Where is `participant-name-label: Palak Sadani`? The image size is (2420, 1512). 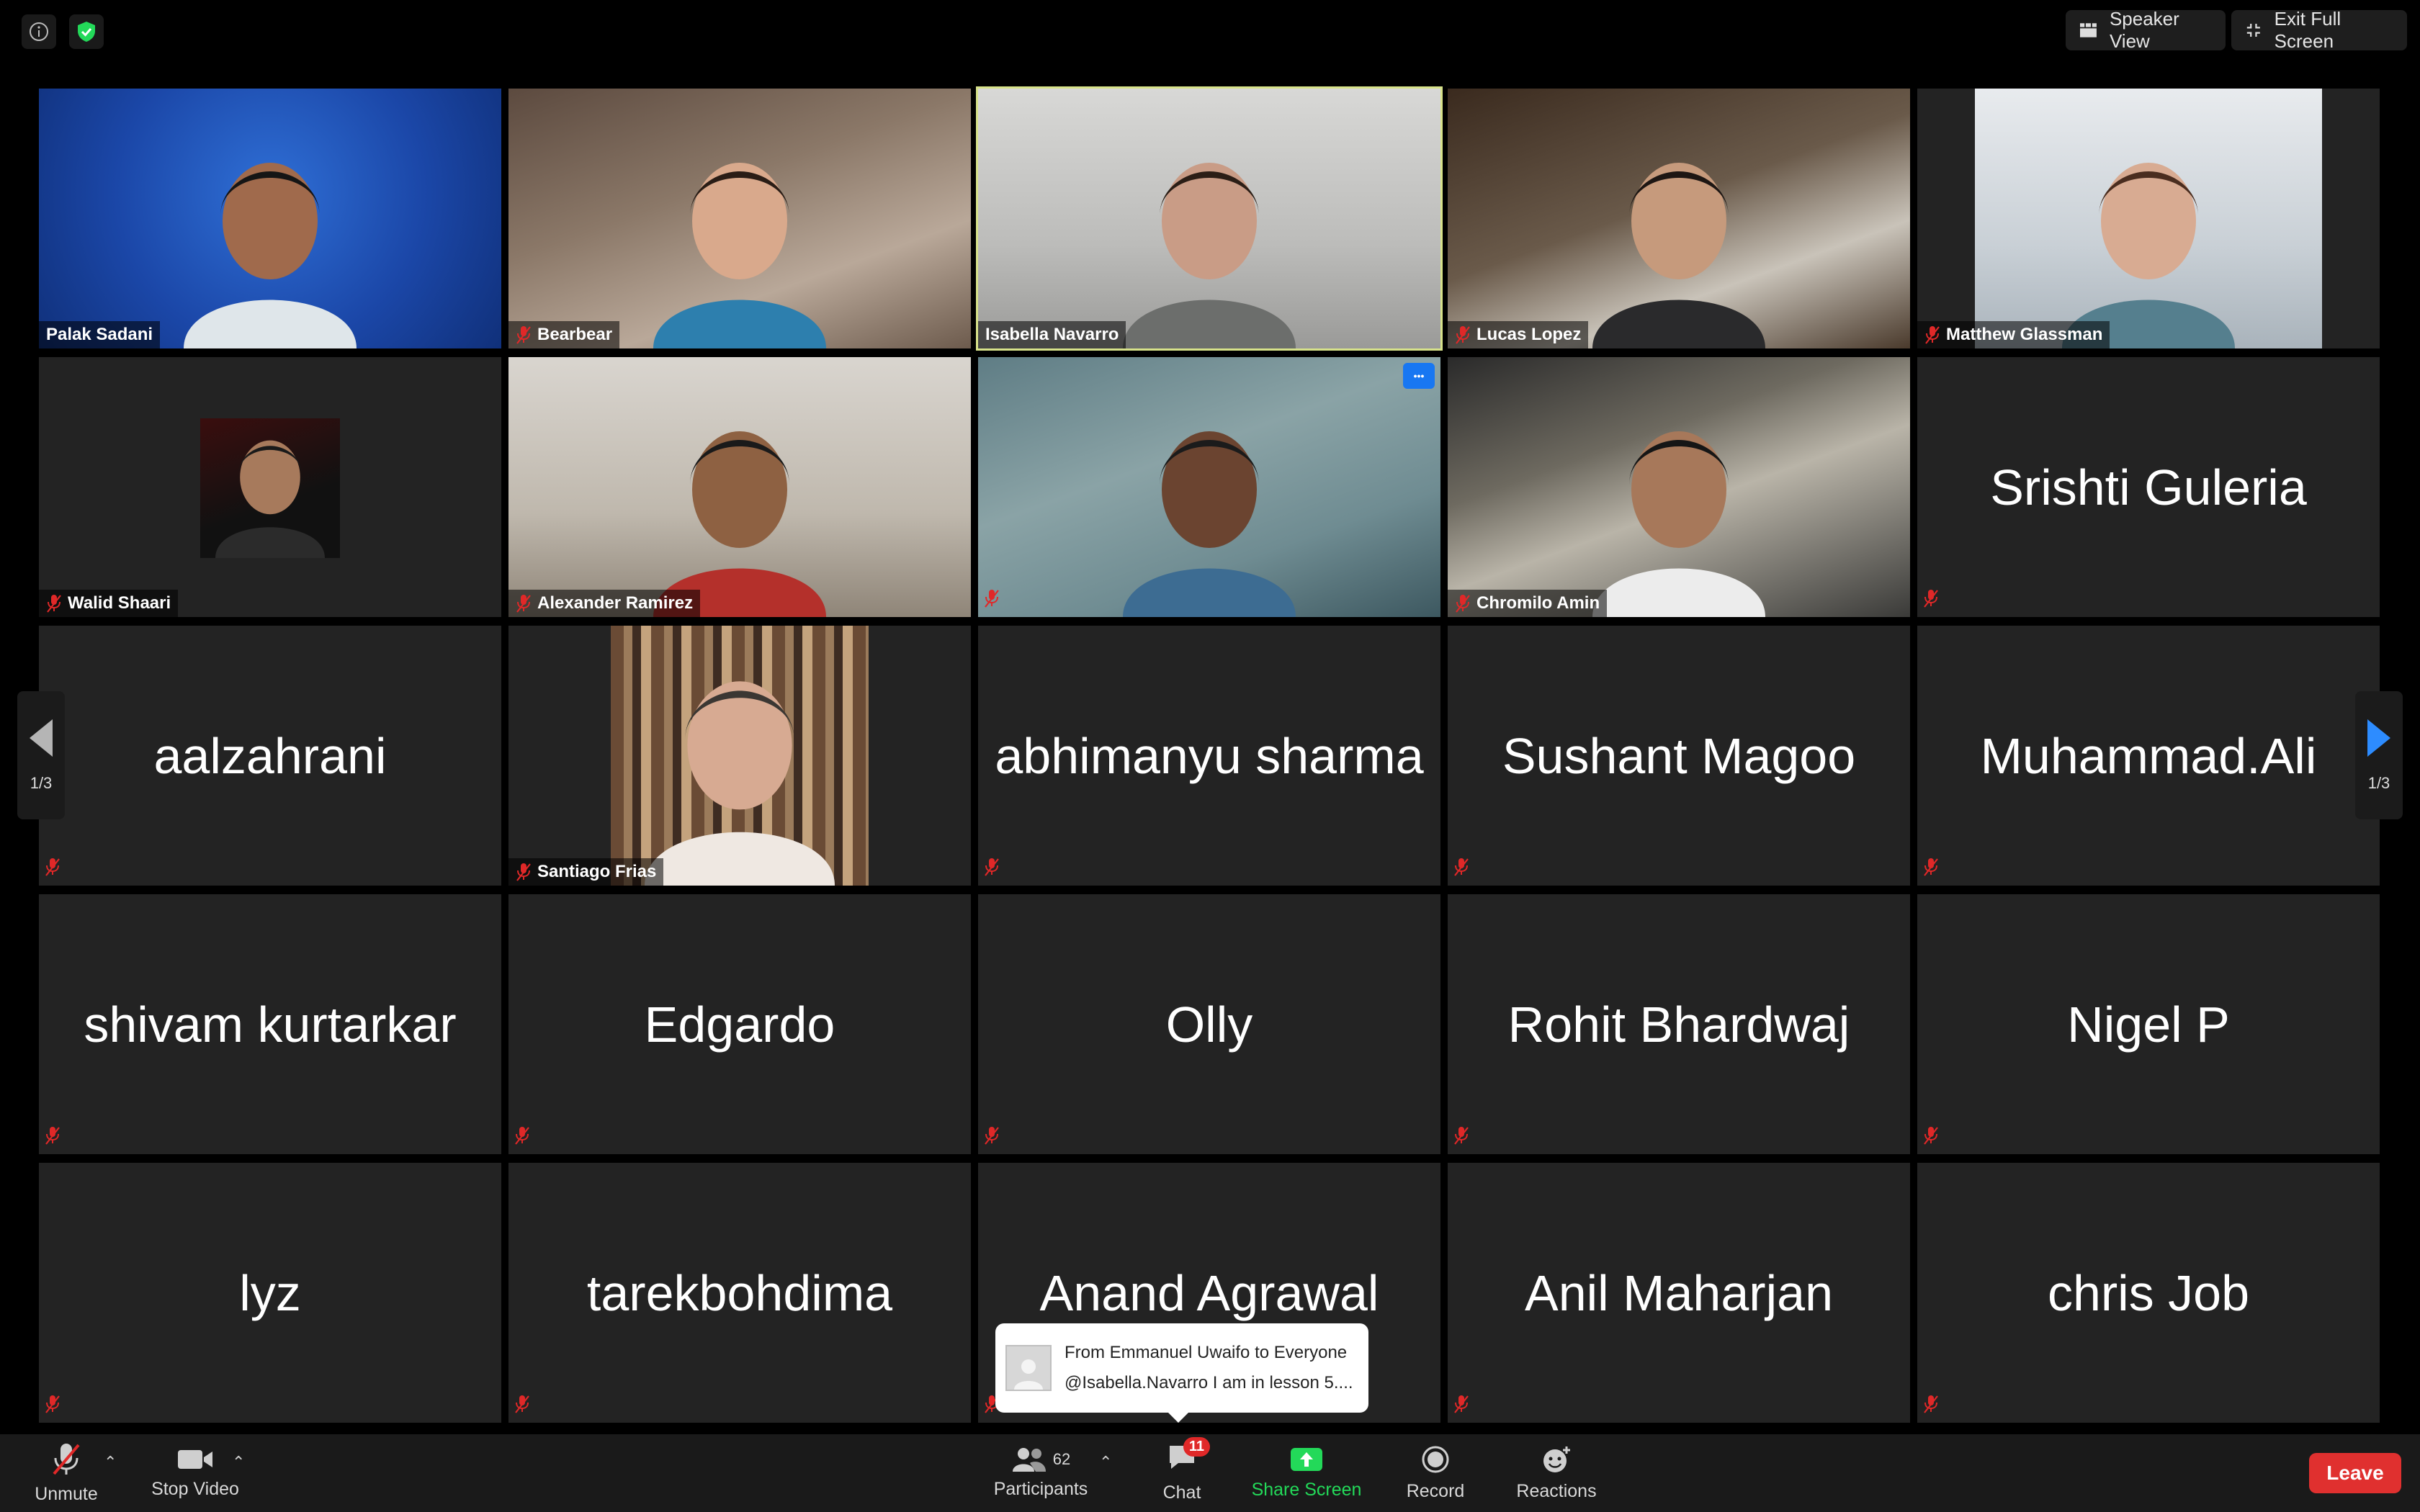 participant-name-label: Palak Sadani is located at coordinates (100, 334).